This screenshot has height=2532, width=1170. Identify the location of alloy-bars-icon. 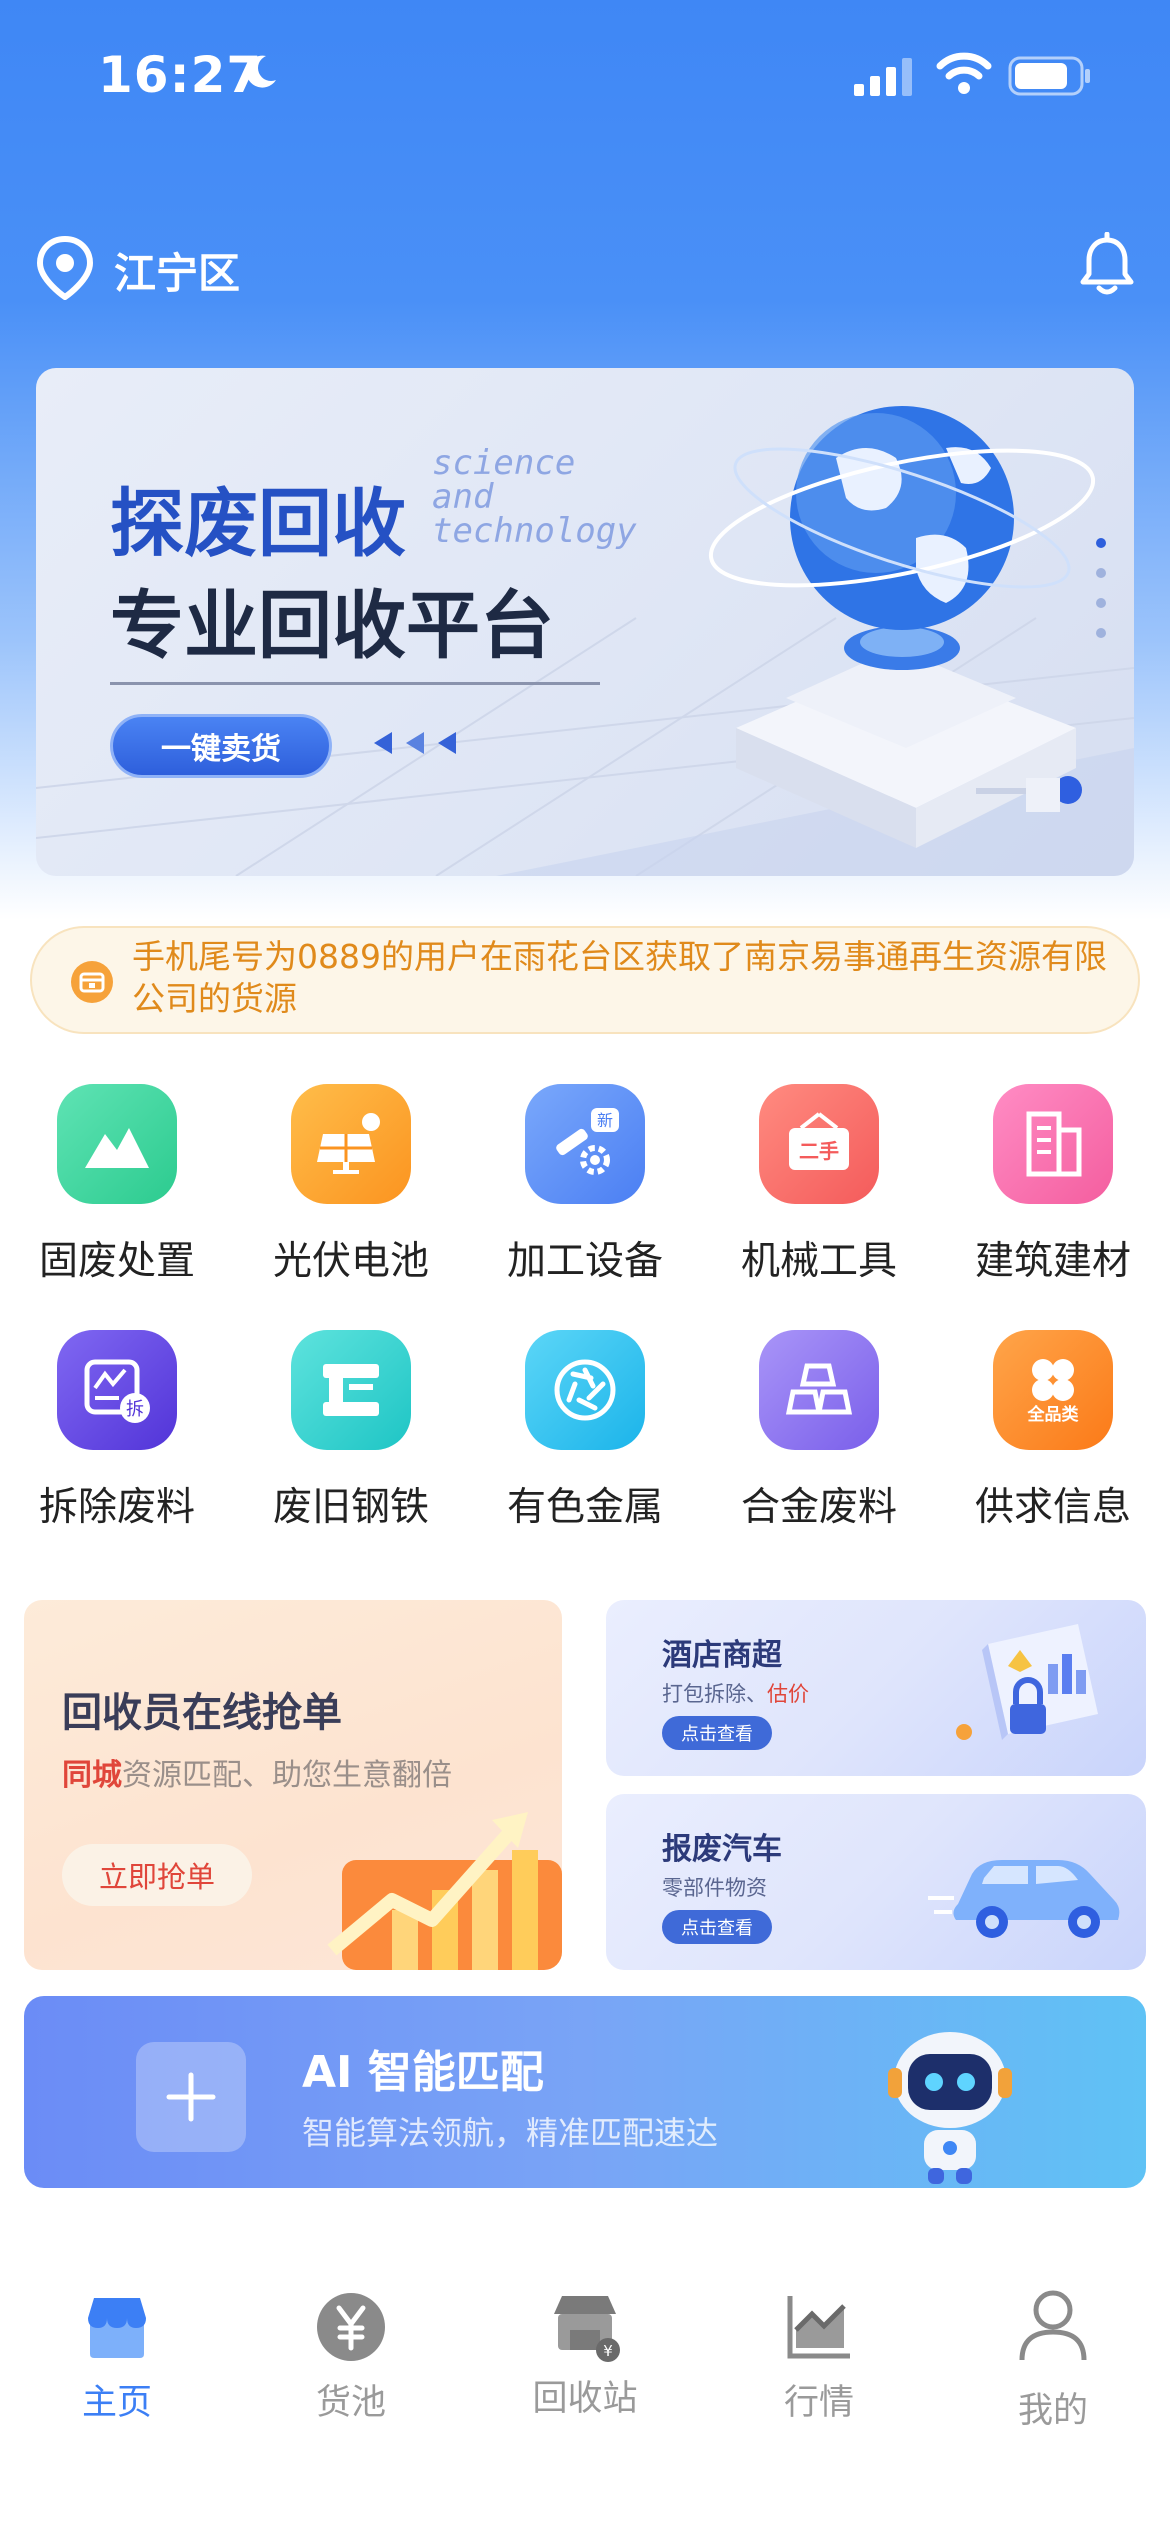
(819, 1390).